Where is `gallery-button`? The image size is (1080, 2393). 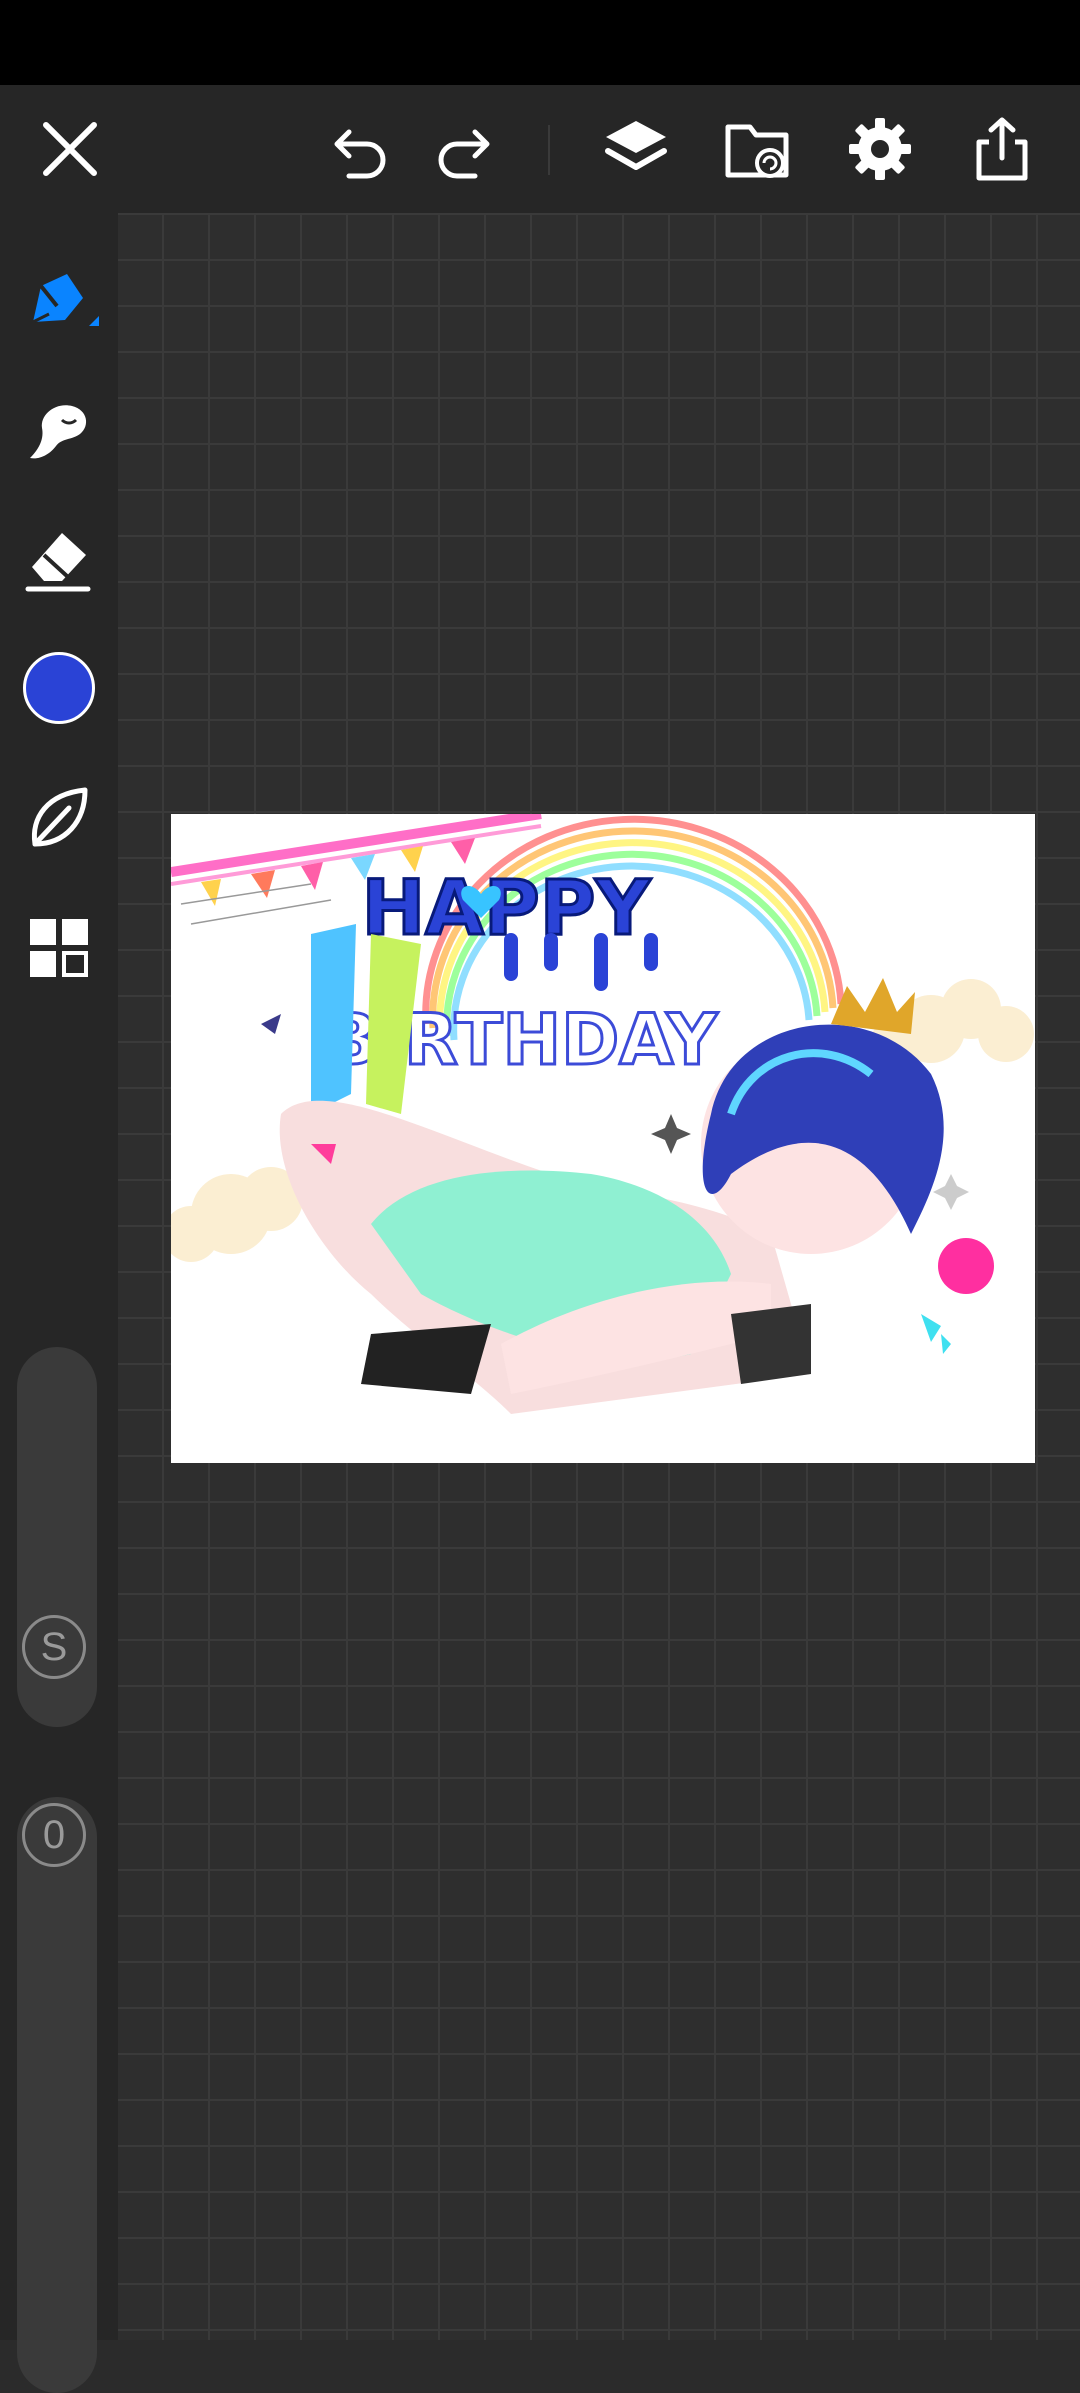 gallery-button is located at coordinates (758, 149).